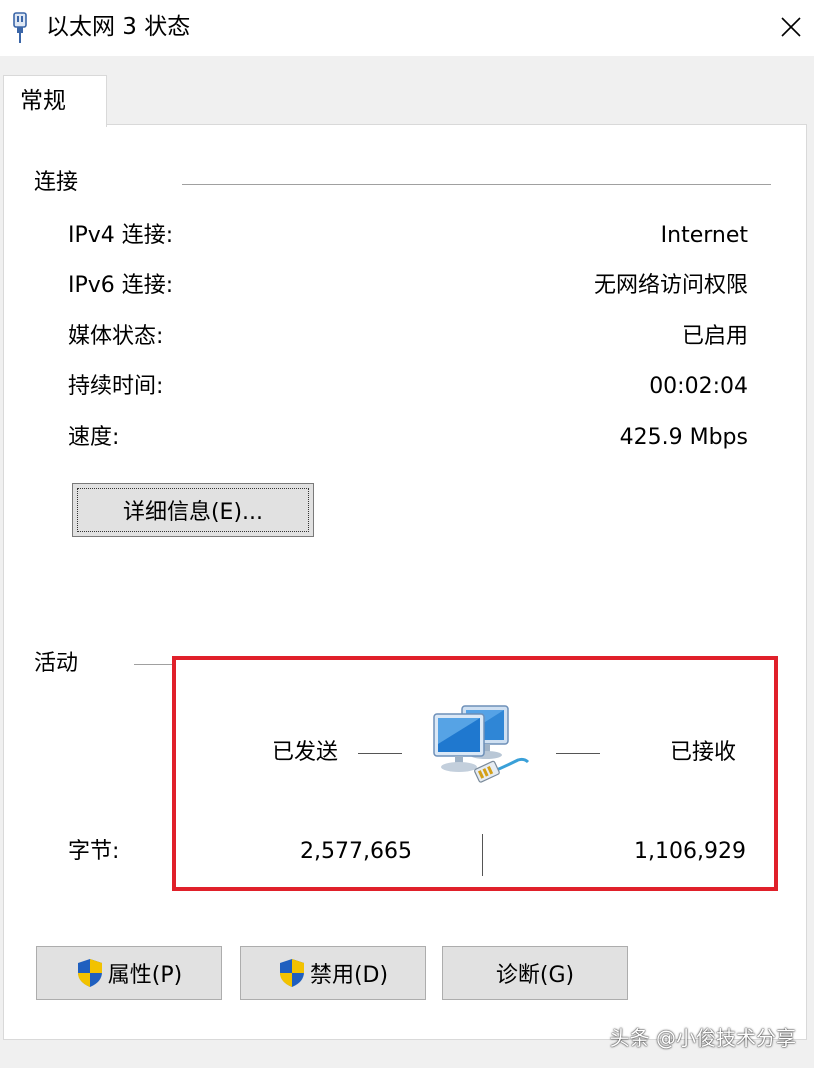  I want to click on diagnose-button: 诊断(G), so click(535, 973).